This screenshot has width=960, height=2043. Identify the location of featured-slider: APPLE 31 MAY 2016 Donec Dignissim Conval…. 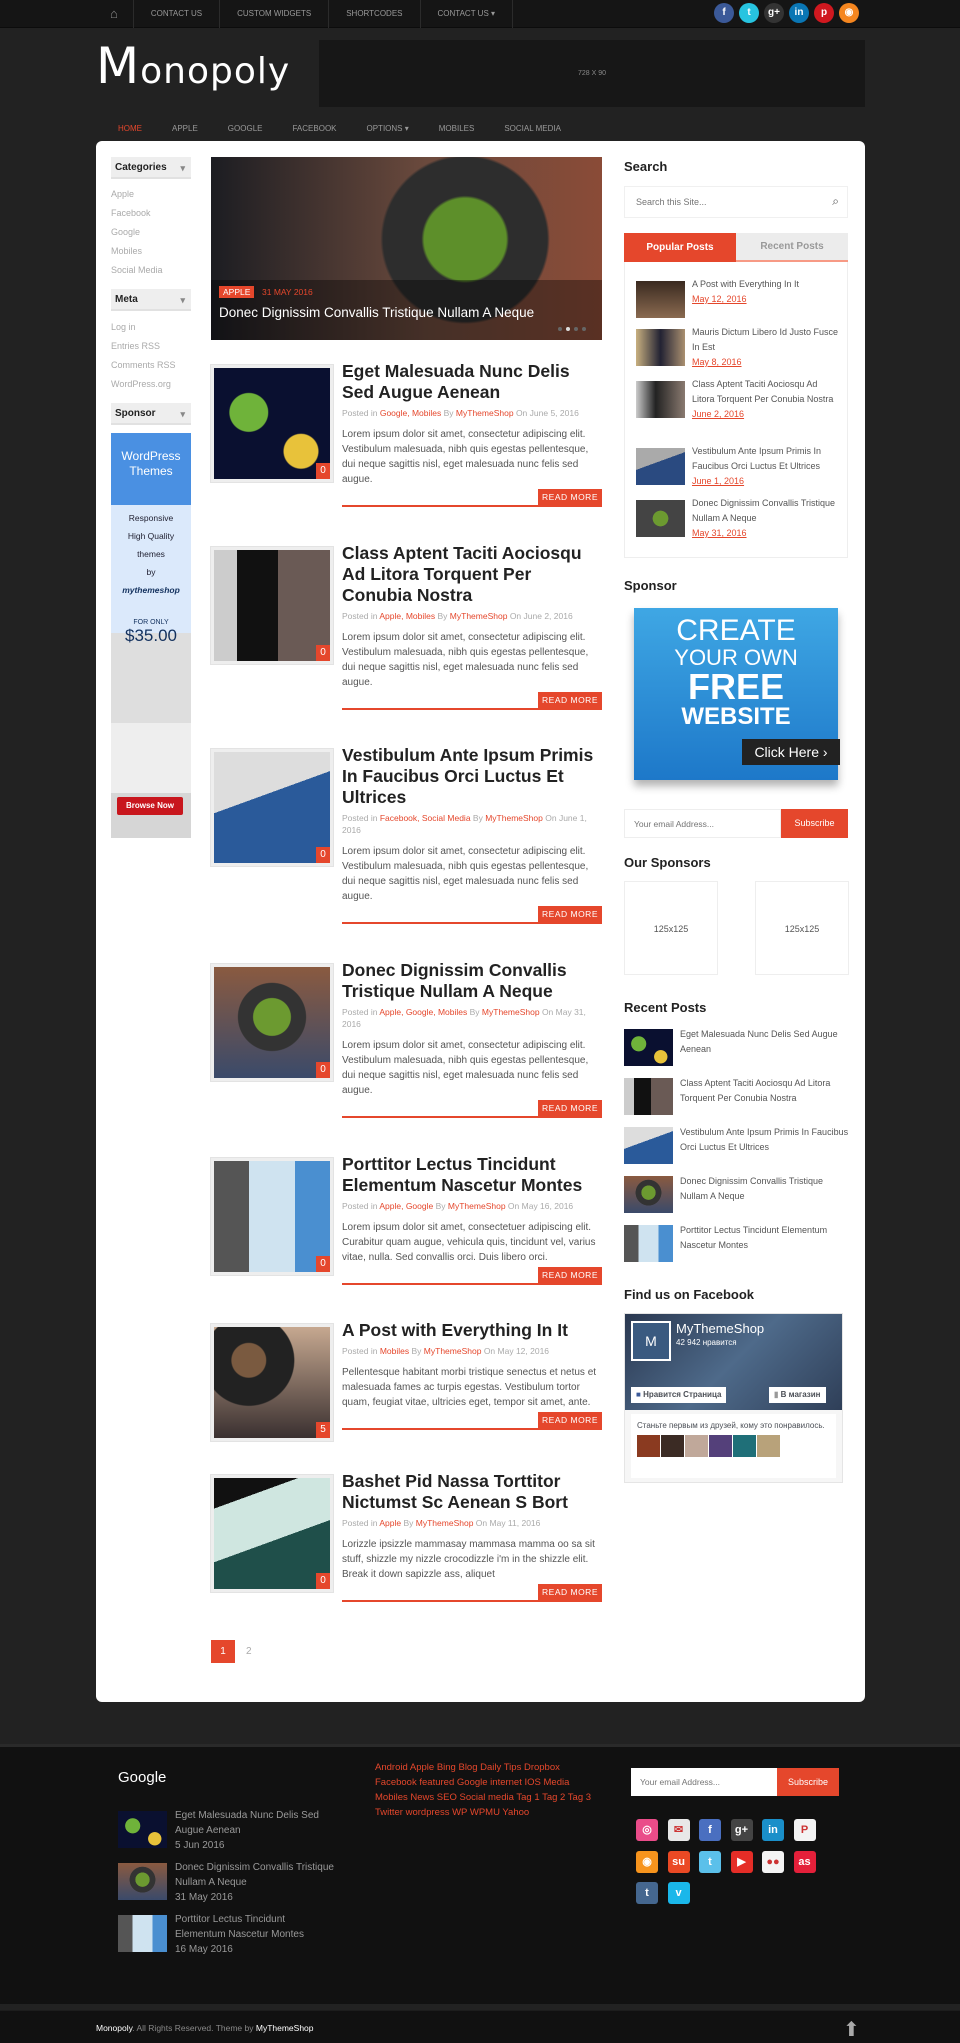
(406, 248).